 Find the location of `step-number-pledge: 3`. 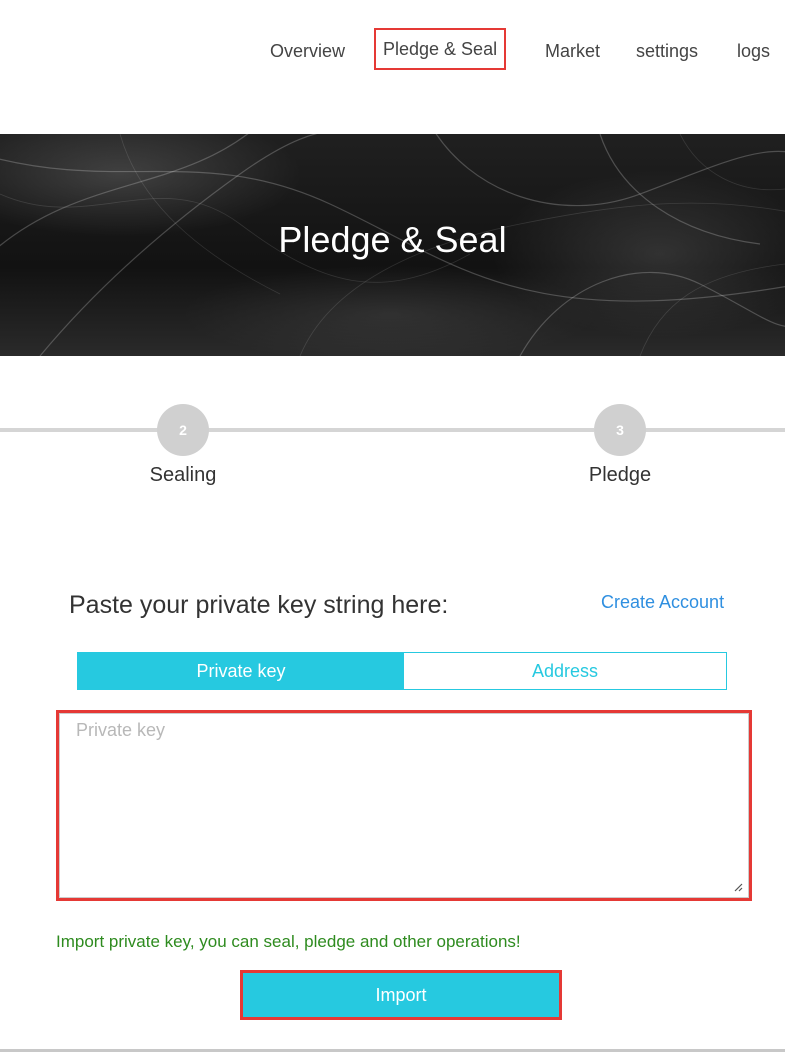

step-number-pledge: 3 is located at coordinates (620, 430).